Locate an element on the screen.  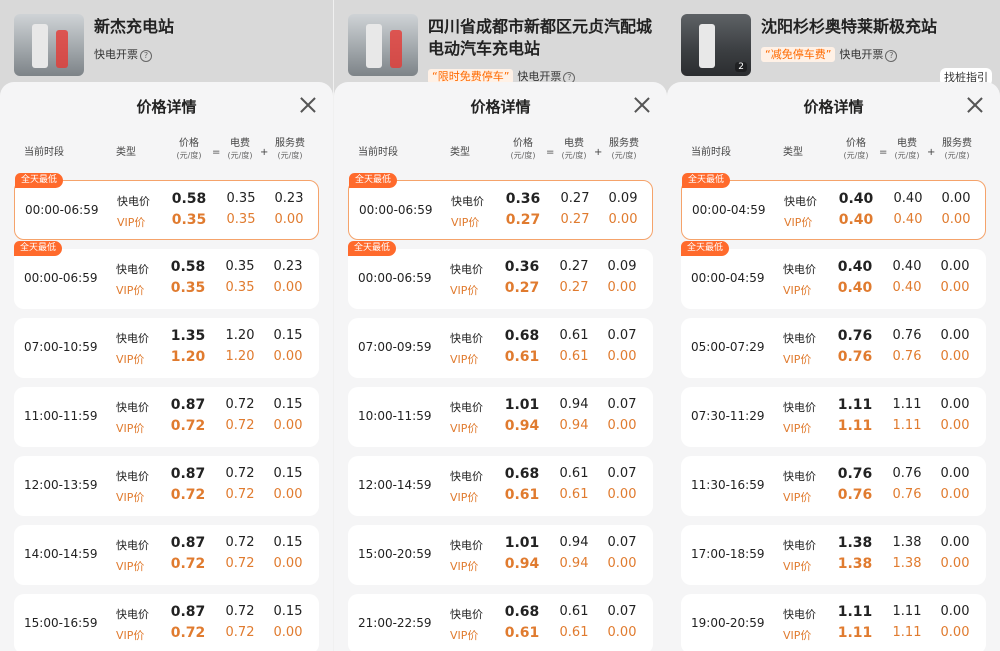
total-price: 1.01 is located at coordinates (522, 543).